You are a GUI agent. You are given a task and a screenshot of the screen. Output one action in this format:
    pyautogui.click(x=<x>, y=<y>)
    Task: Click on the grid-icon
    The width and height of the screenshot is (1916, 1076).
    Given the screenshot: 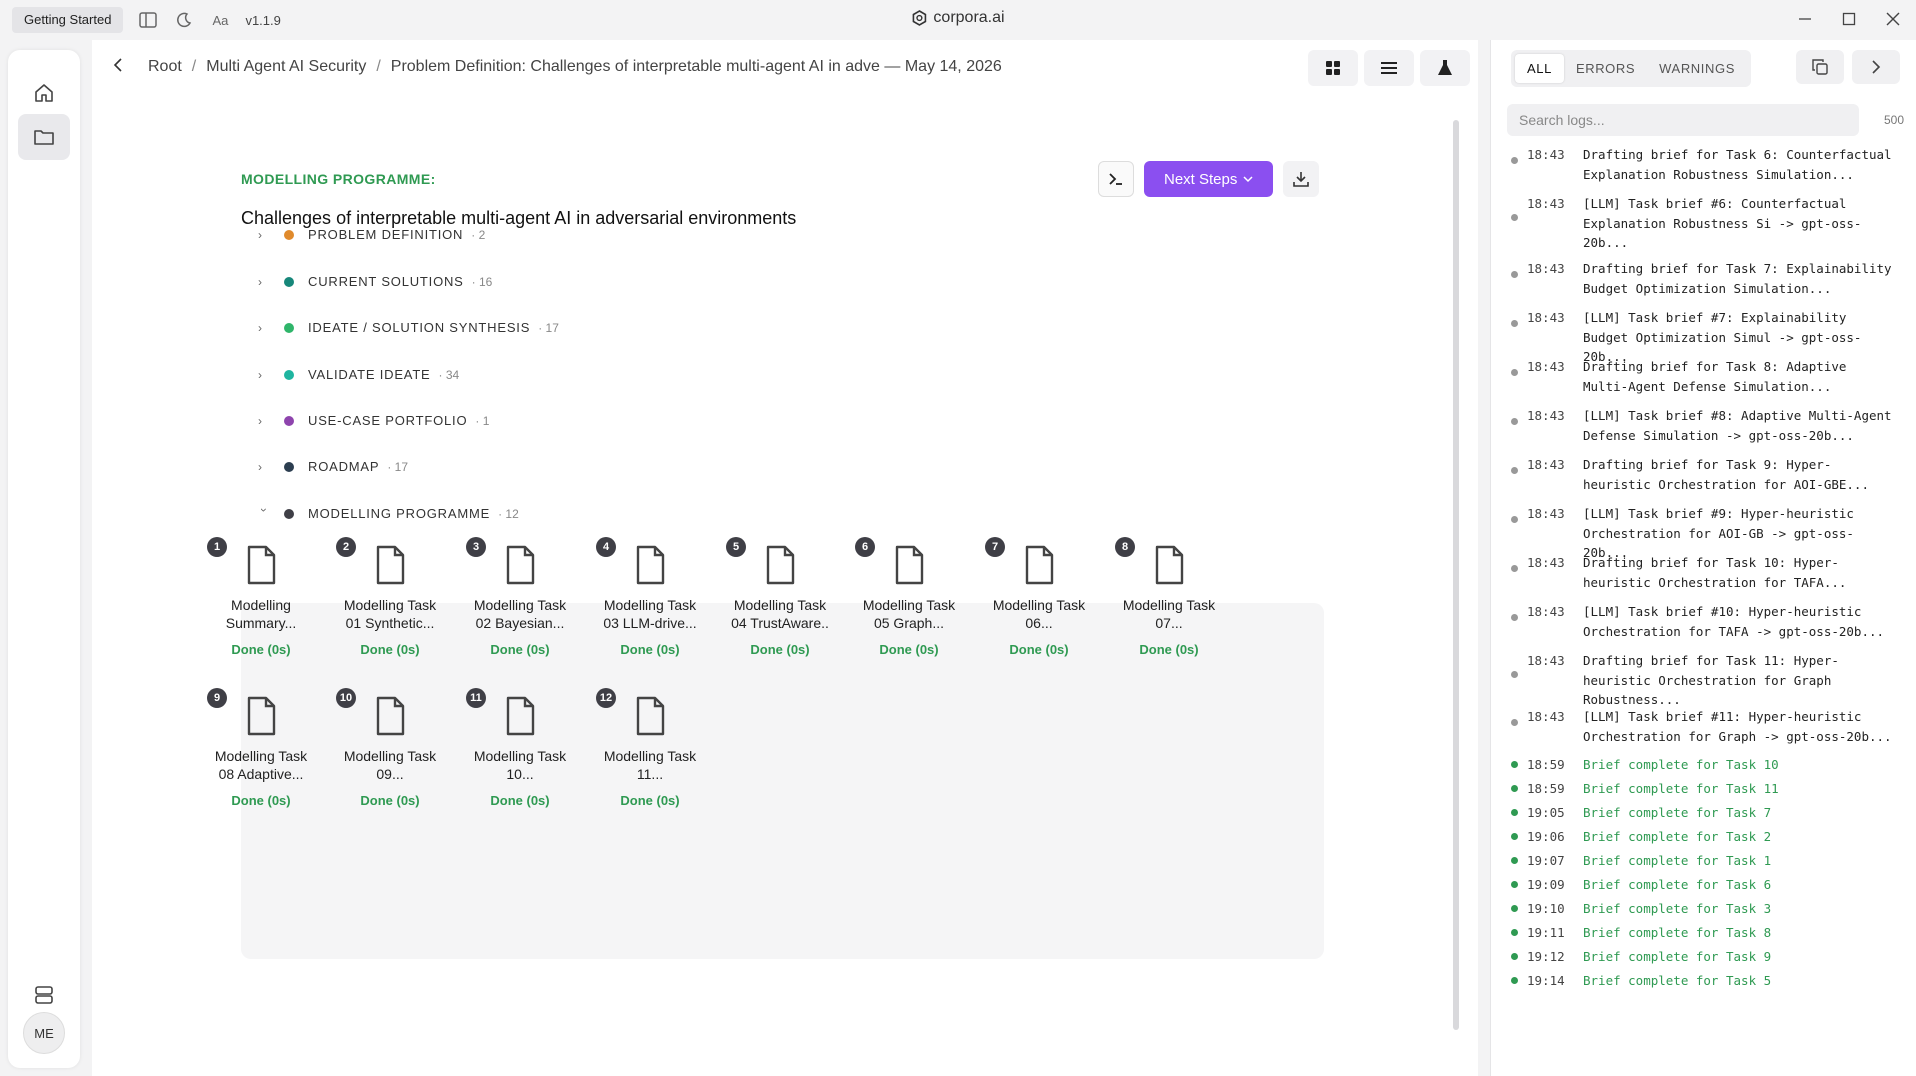 What is the action you would take?
    pyautogui.click(x=1333, y=68)
    